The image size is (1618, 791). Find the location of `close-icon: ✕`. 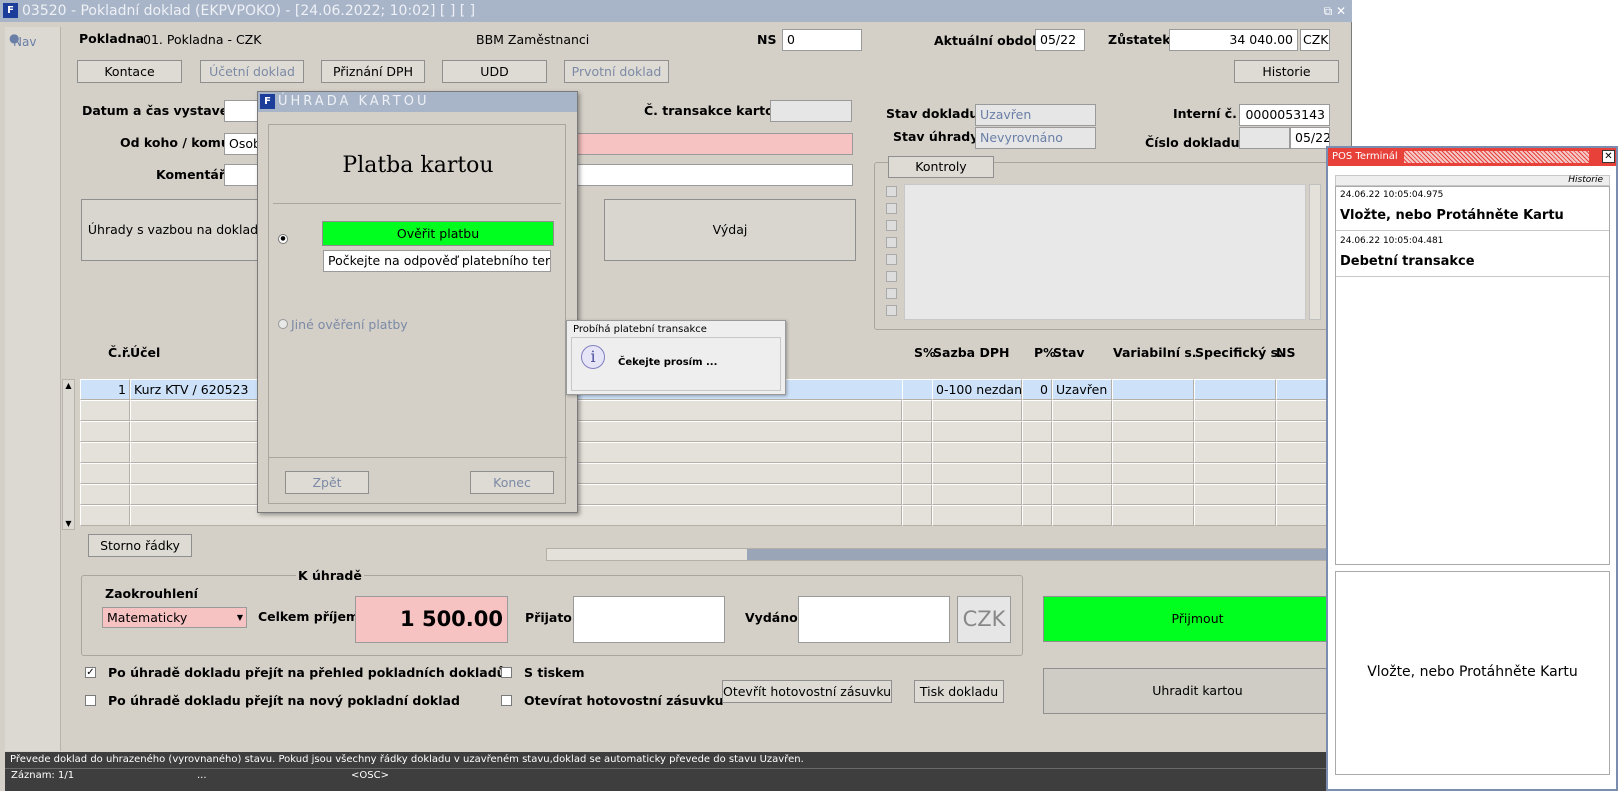

close-icon: ✕ is located at coordinates (1608, 156).